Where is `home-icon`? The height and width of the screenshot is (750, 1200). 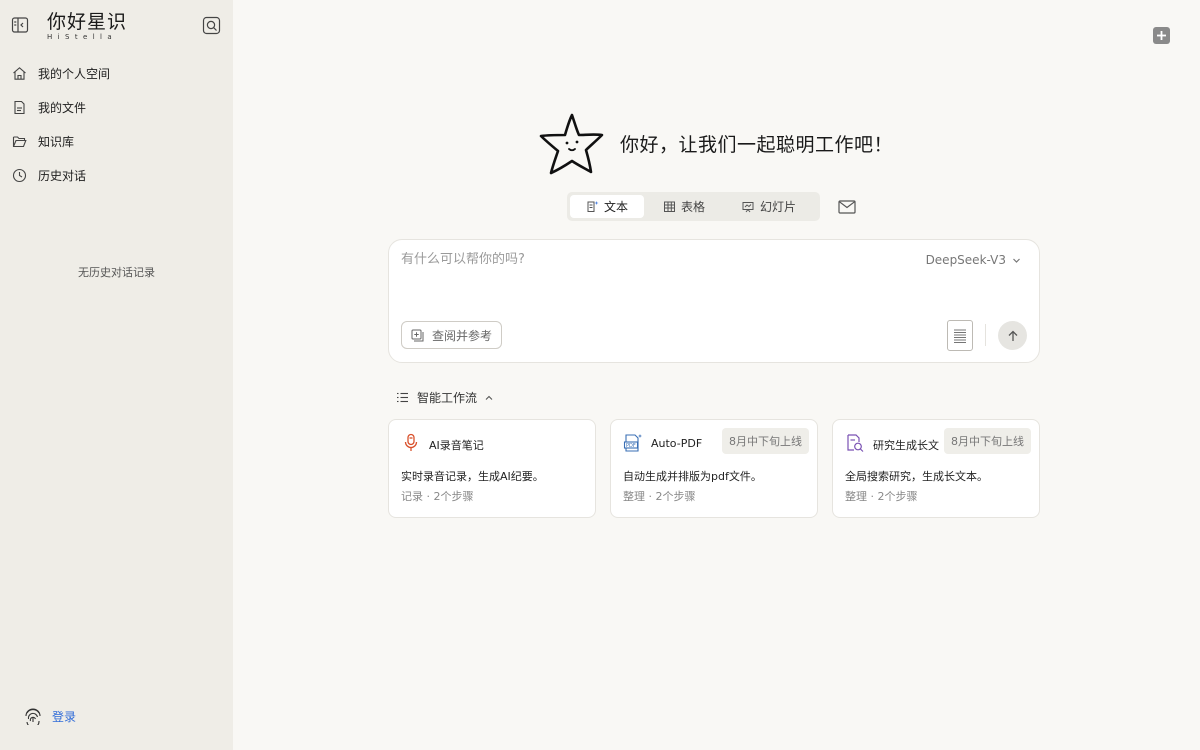 home-icon is located at coordinates (19, 73).